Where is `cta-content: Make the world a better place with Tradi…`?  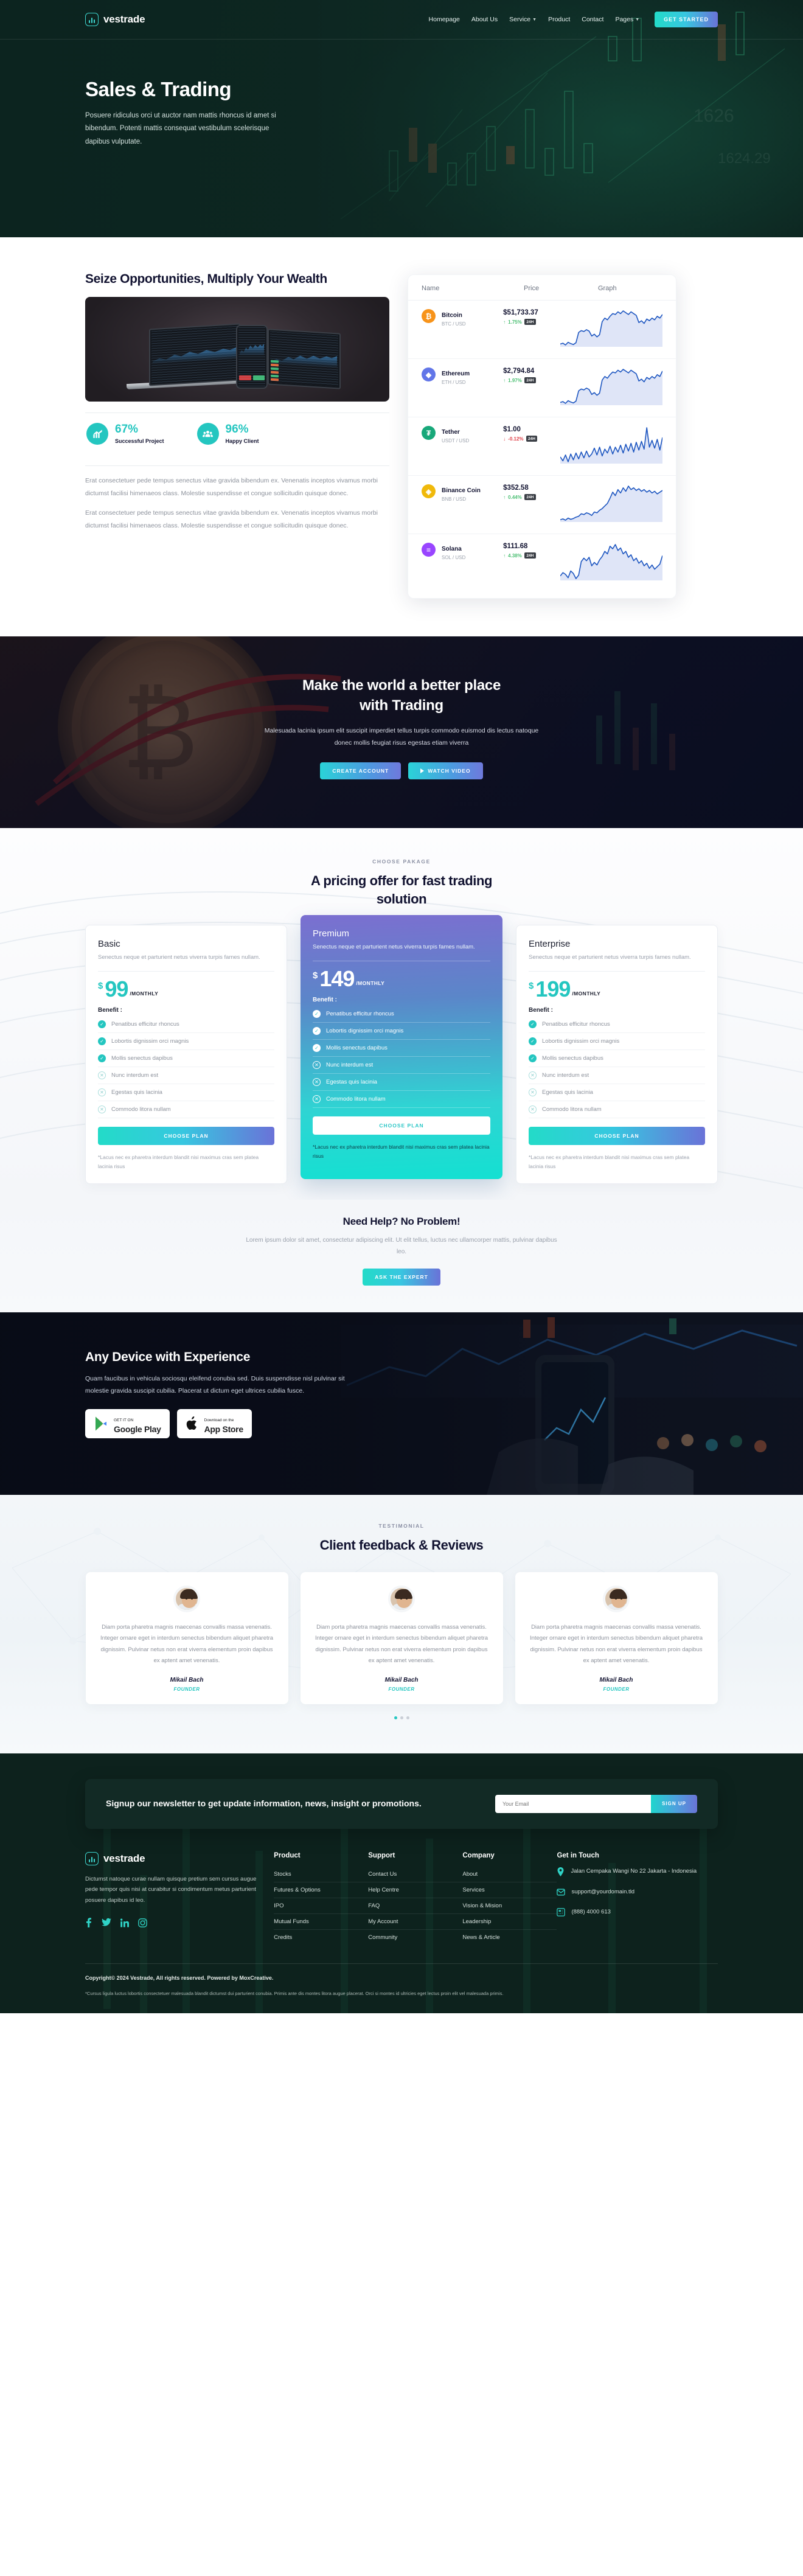 cta-content: Make the world a better place with Tradi… is located at coordinates (401, 708).